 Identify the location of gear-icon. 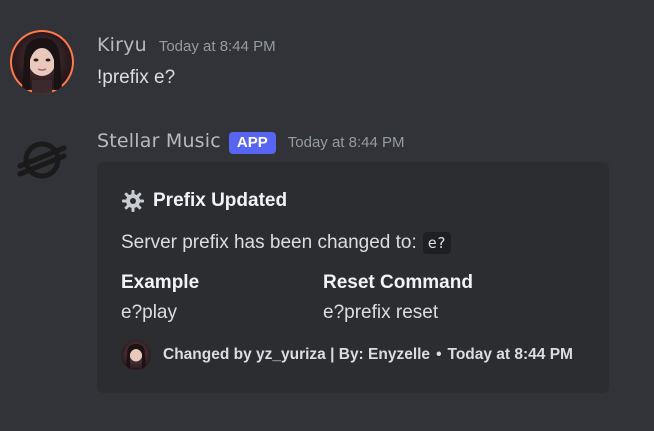
(133, 201).